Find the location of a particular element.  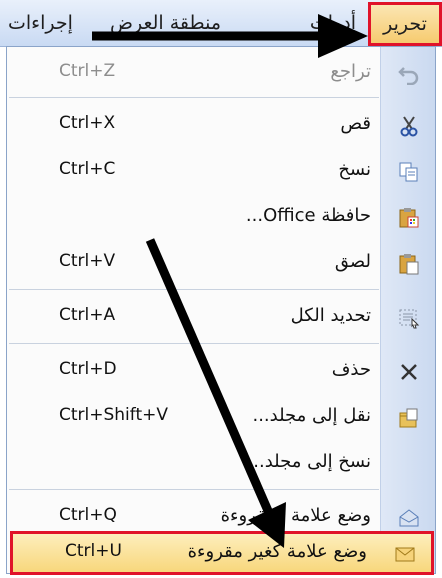

menu-item-shortcut: Ctrl+Shift+V is located at coordinates (114, 415).